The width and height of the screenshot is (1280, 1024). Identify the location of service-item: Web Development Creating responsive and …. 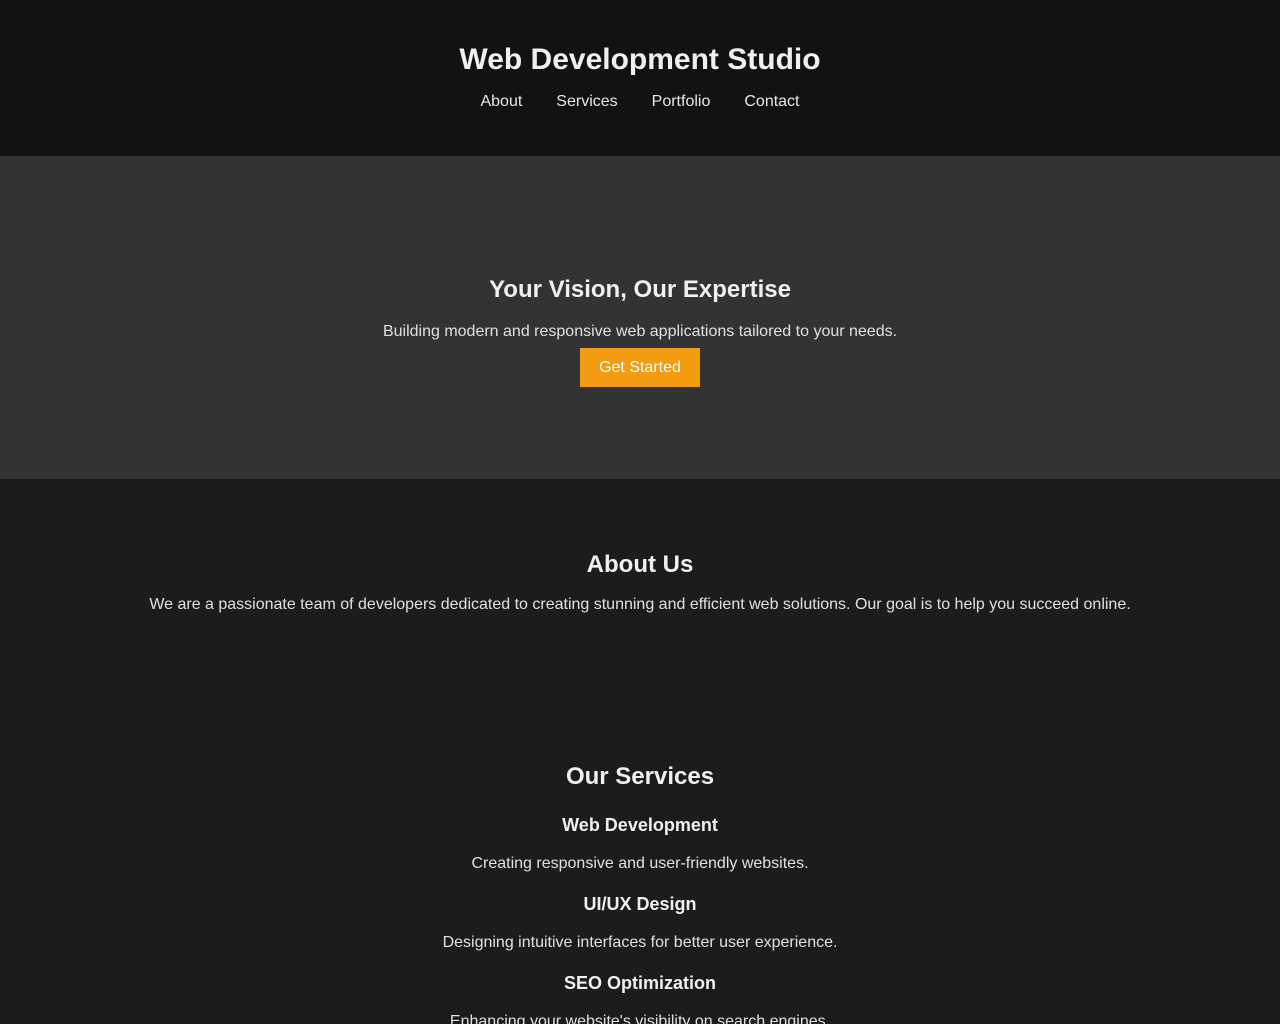
(640, 844).